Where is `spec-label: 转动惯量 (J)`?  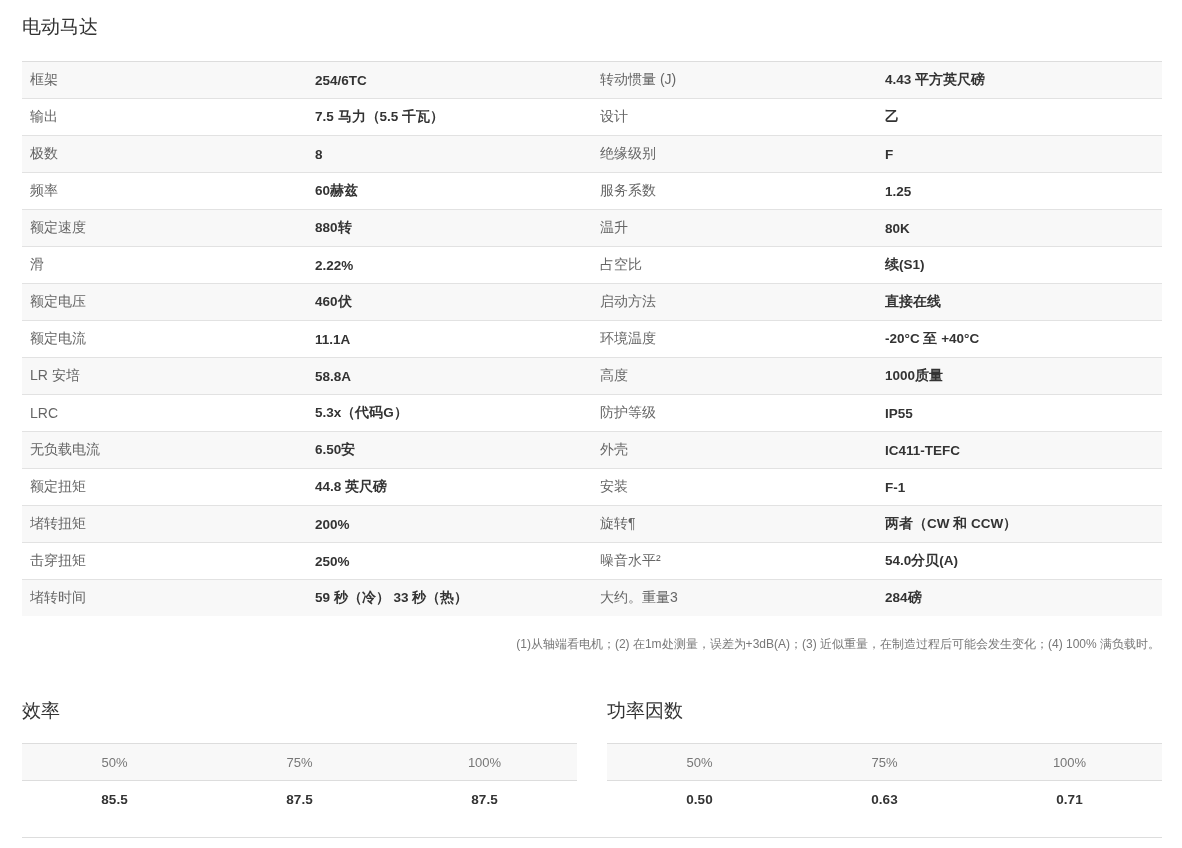 spec-label: 转动惯量 (J) is located at coordinates (638, 80).